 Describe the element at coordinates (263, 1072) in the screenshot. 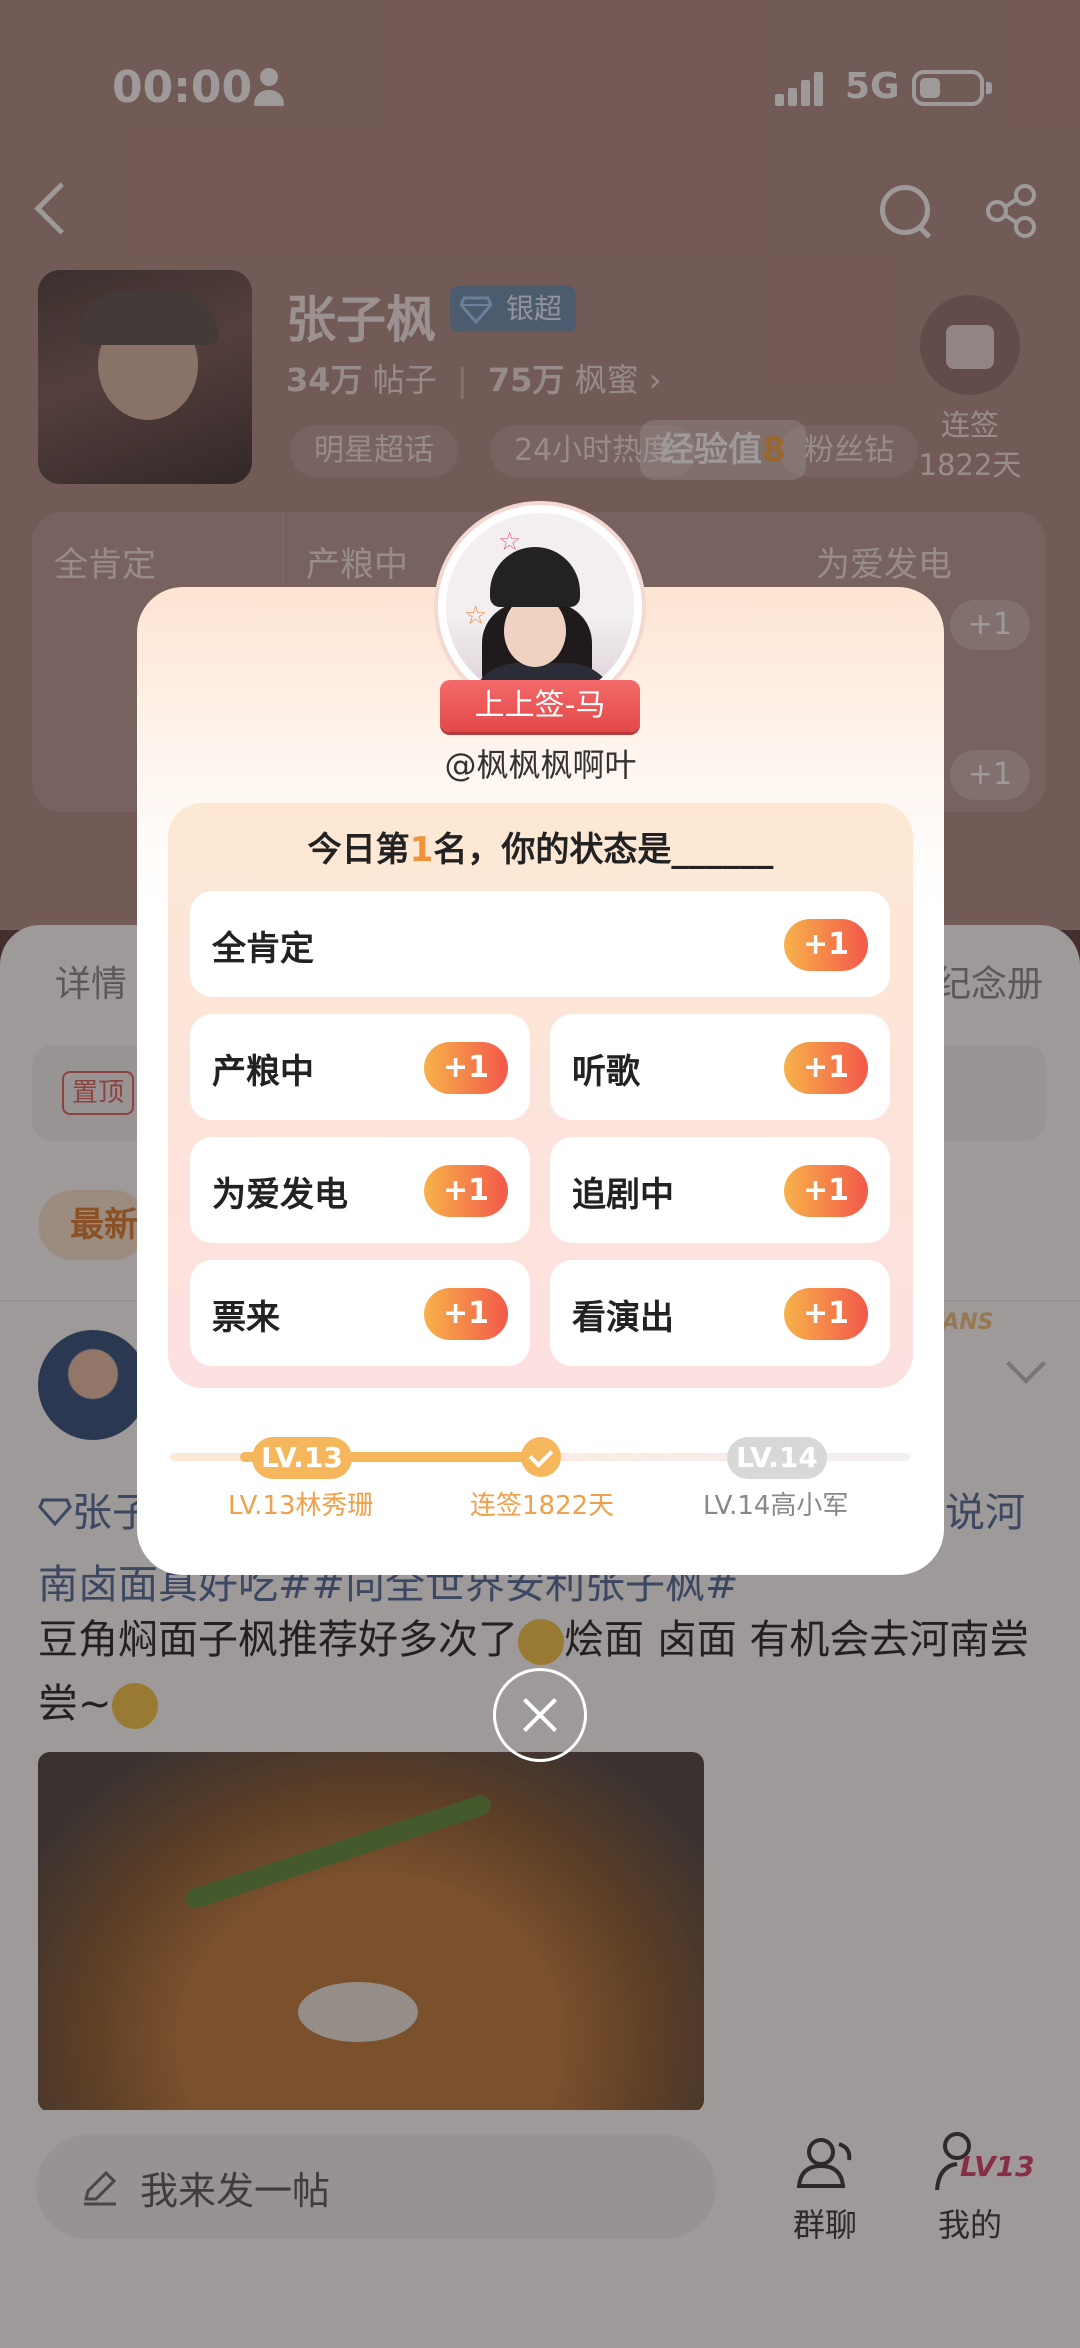

I see `option-label: 产粮中` at that location.